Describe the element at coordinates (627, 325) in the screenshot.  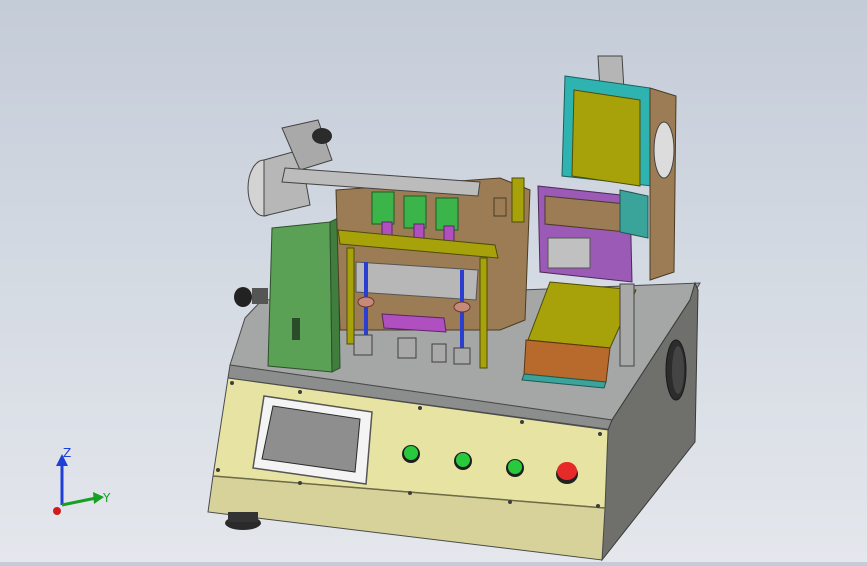
I see `right-support` at that location.